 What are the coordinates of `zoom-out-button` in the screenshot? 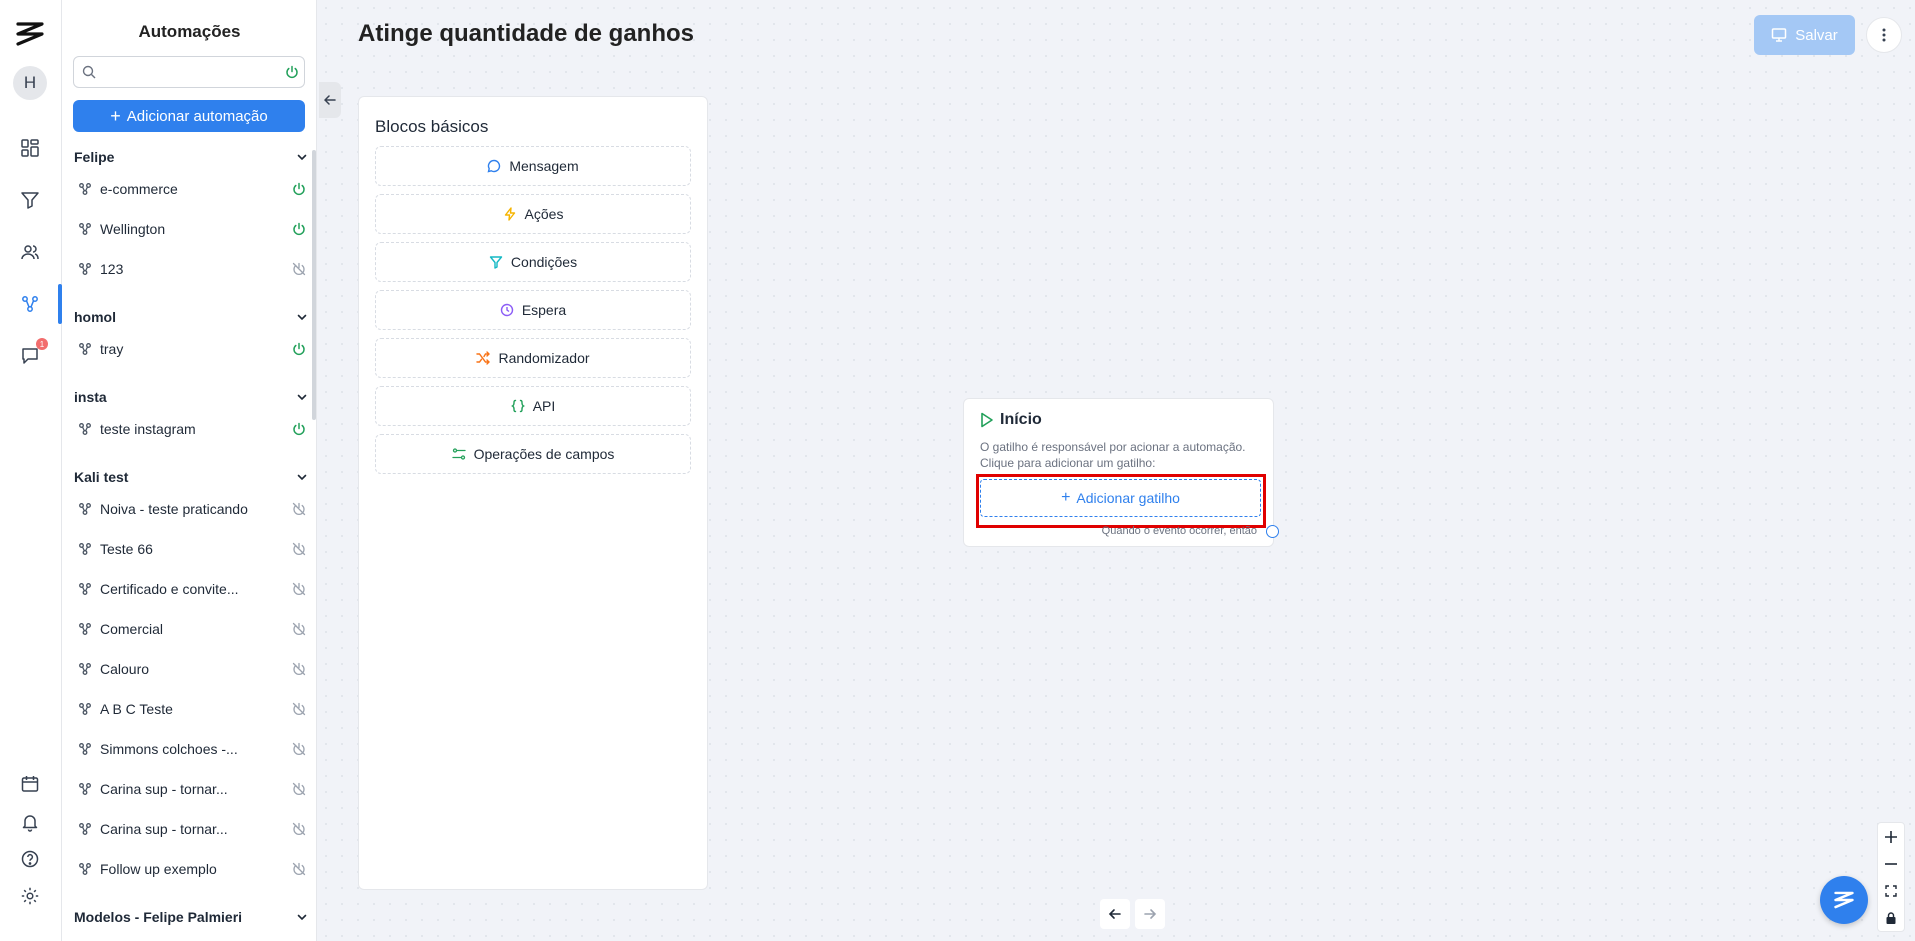 It's located at (1891, 863).